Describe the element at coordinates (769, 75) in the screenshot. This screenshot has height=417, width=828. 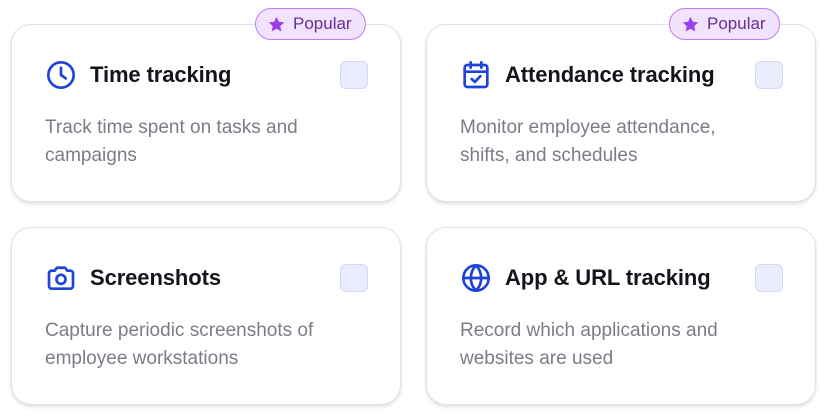
I see `attendance-tracking-checkbox` at that location.